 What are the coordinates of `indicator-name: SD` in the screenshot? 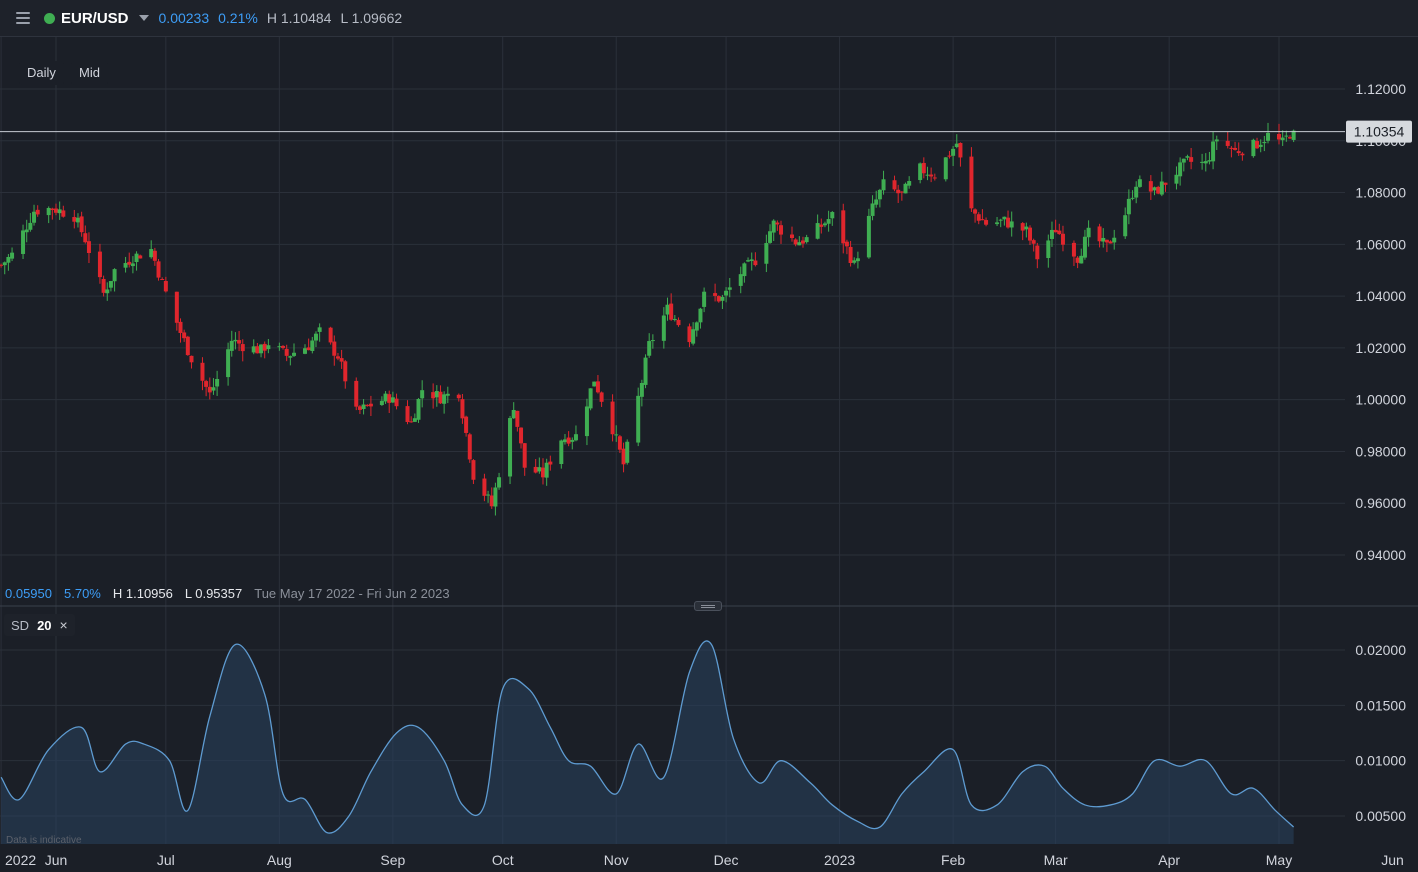 It's located at (20, 625).